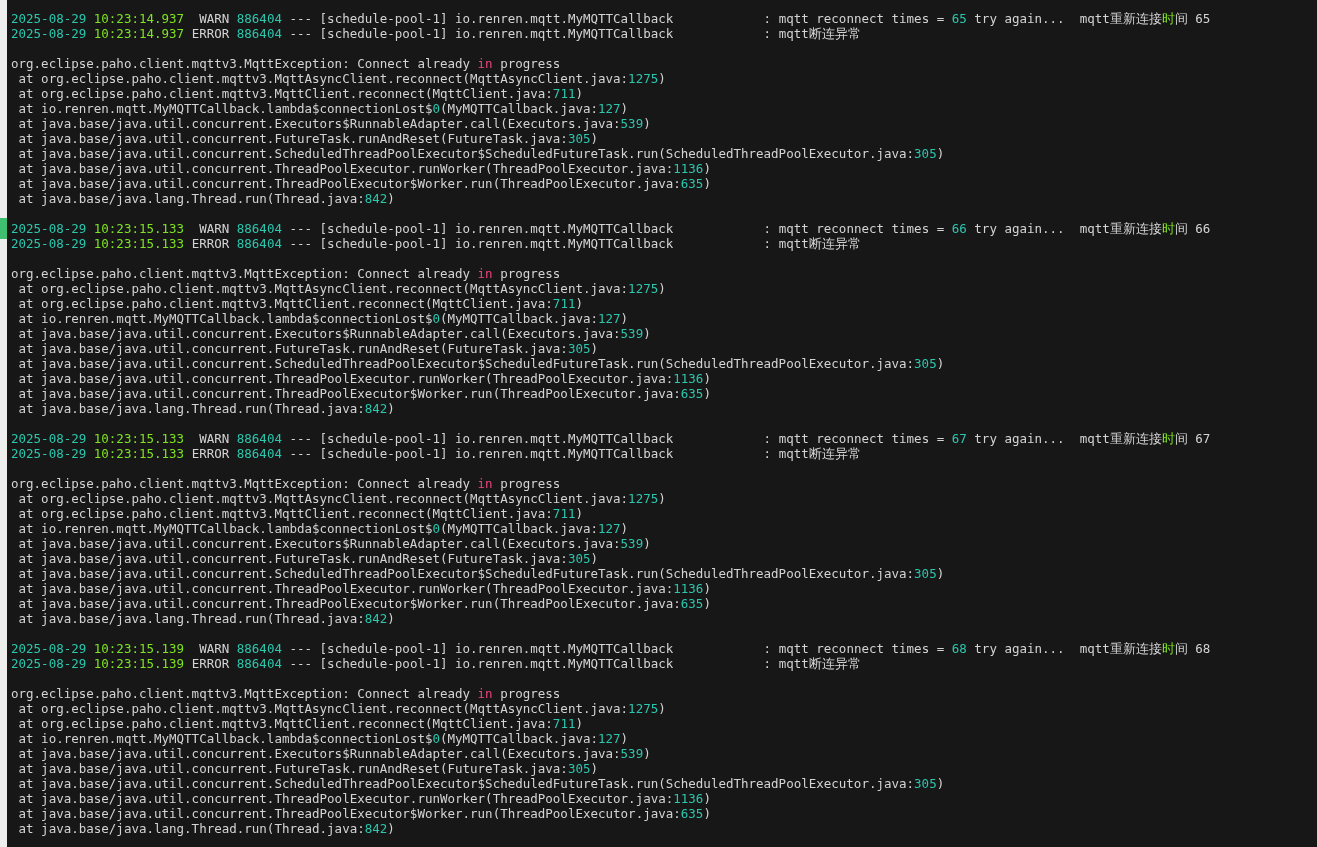  Describe the element at coordinates (436, 33) in the screenshot. I see `log-line: 2025-08-29 10:23:14.937 ERROR 886404 --- [schedule-pool-1] io.renren.mqtt.MyMQTTCallback : mqtt断连异常` at that location.